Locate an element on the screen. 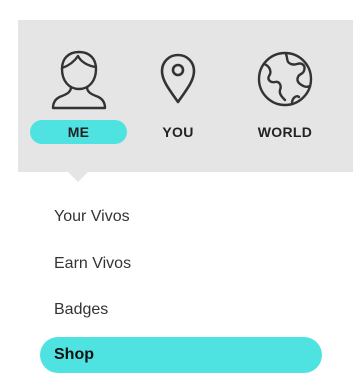 This screenshot has height=392, width=353. tab-you: YOU is located at coordinates (178, 85).